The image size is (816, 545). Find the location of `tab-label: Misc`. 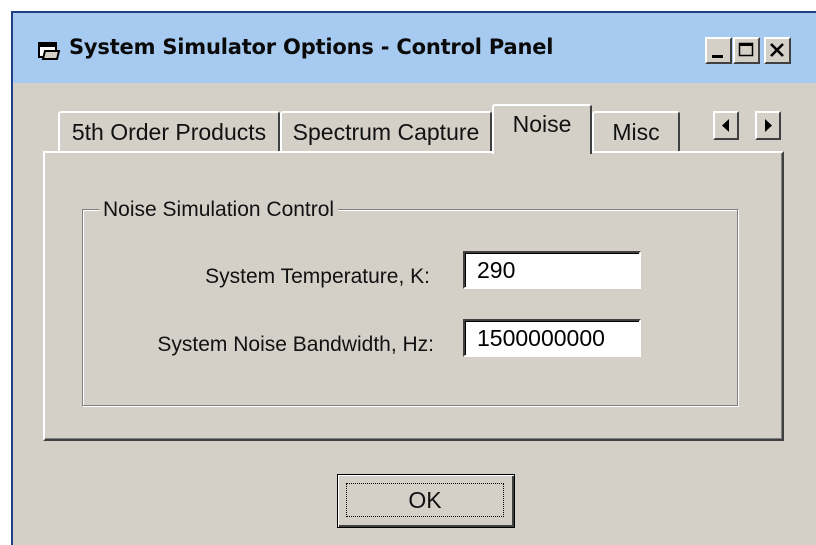

tab-label: Misc is located at coordinates (636, 131).